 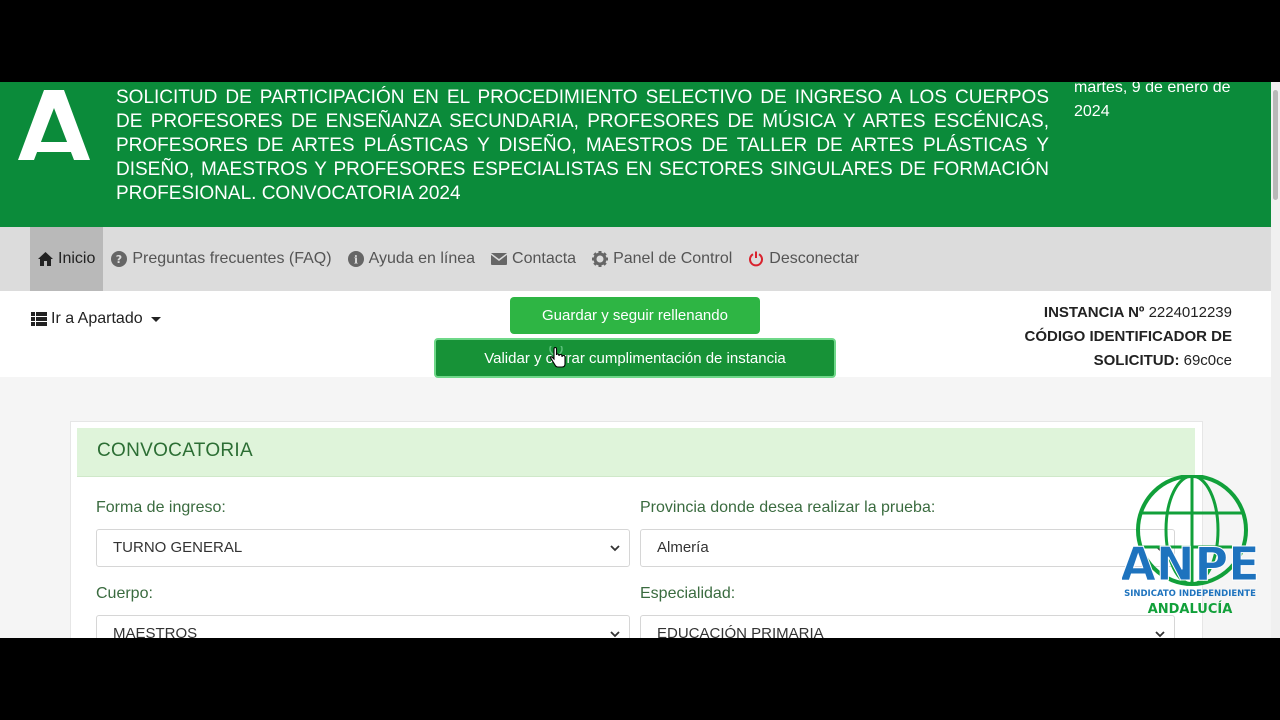 I want to click on junta-andalucia-logo, so click(x=54, y=125).